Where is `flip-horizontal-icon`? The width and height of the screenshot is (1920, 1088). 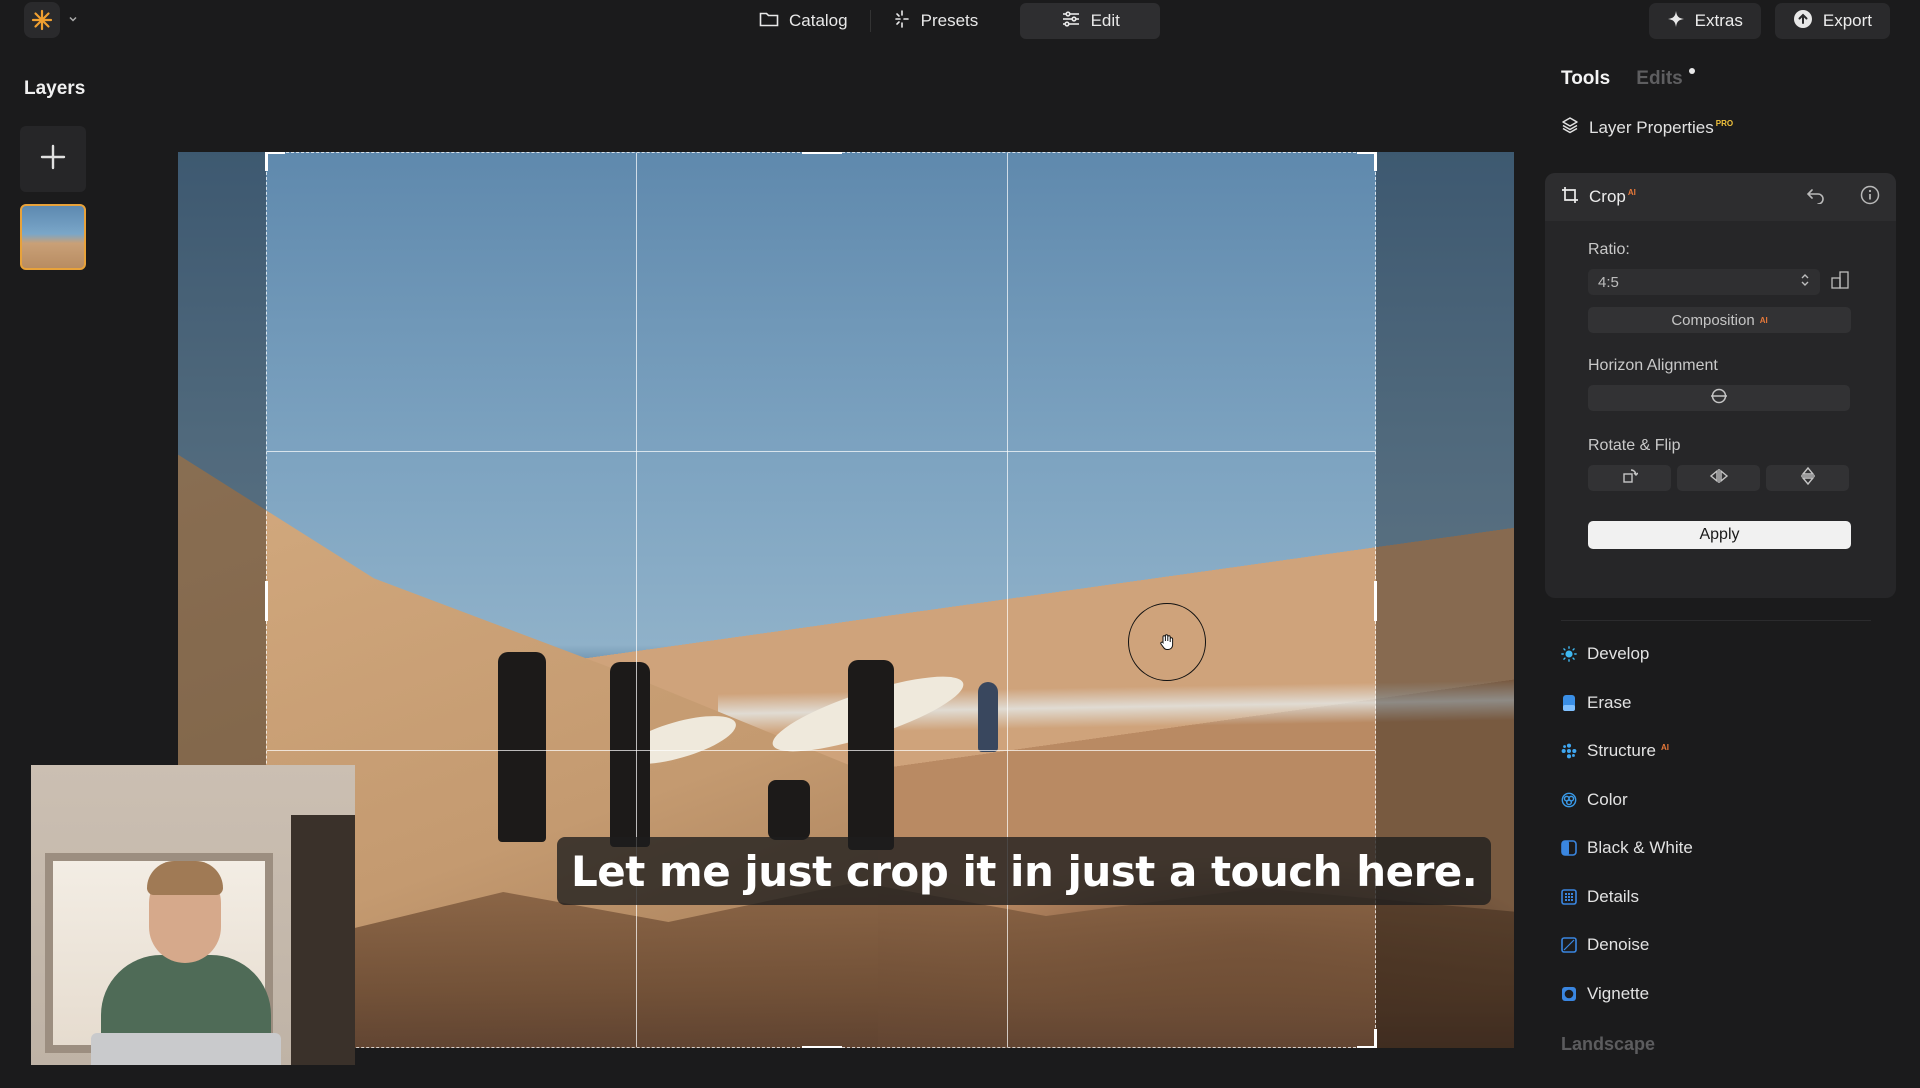
flip-horizontal-icon is located at coordinates (1719, 478).